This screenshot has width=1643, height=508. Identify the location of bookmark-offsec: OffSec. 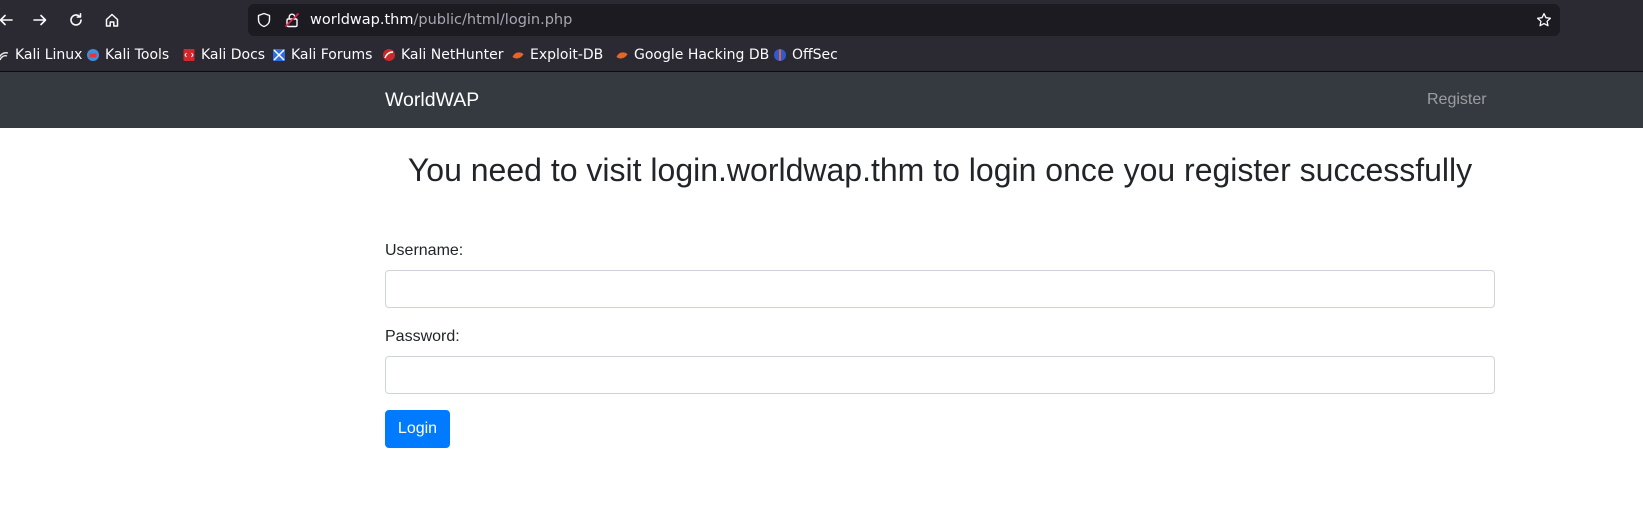
(805, 55).